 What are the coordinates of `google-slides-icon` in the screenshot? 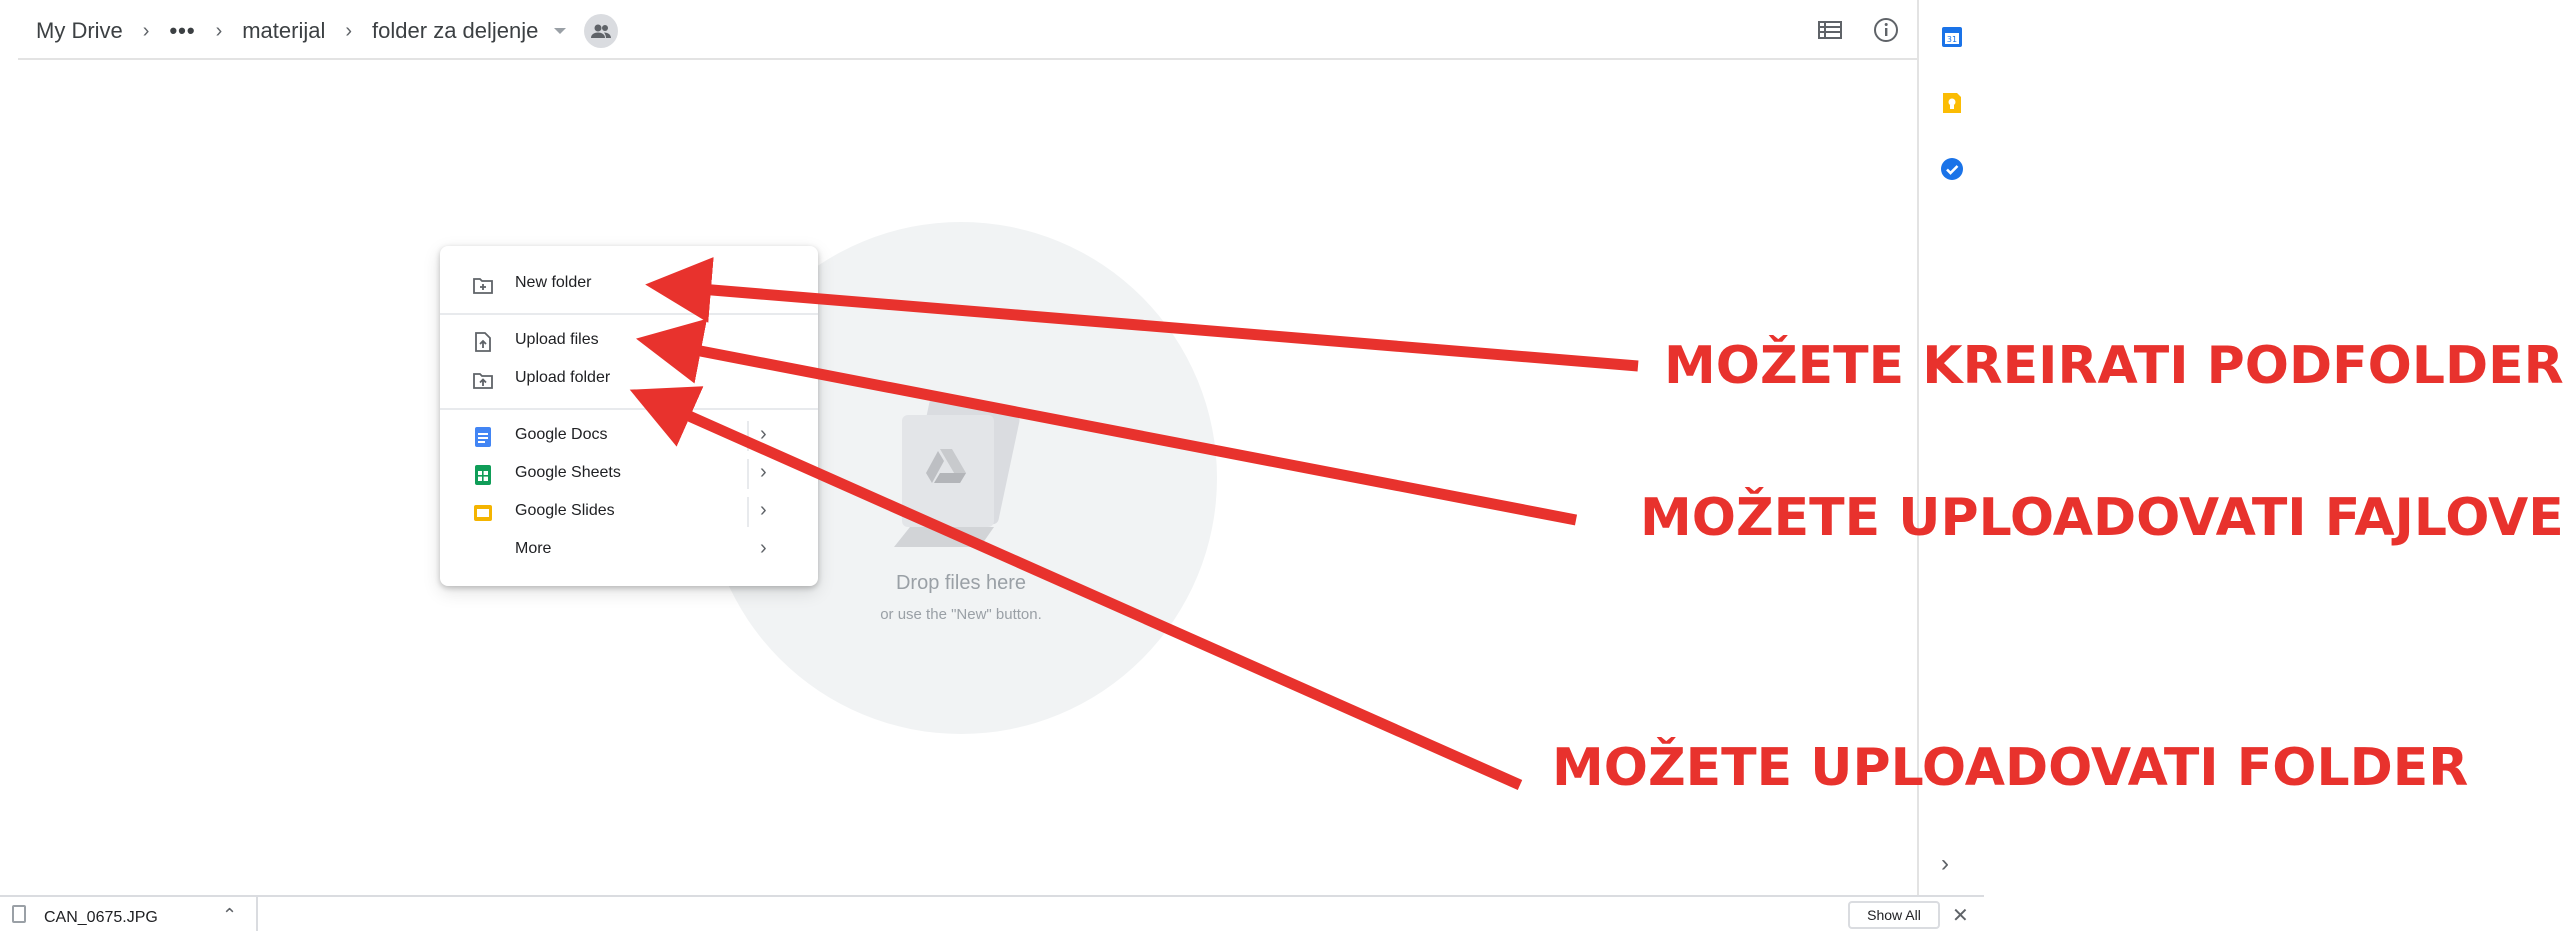 It's located at (483, 513).